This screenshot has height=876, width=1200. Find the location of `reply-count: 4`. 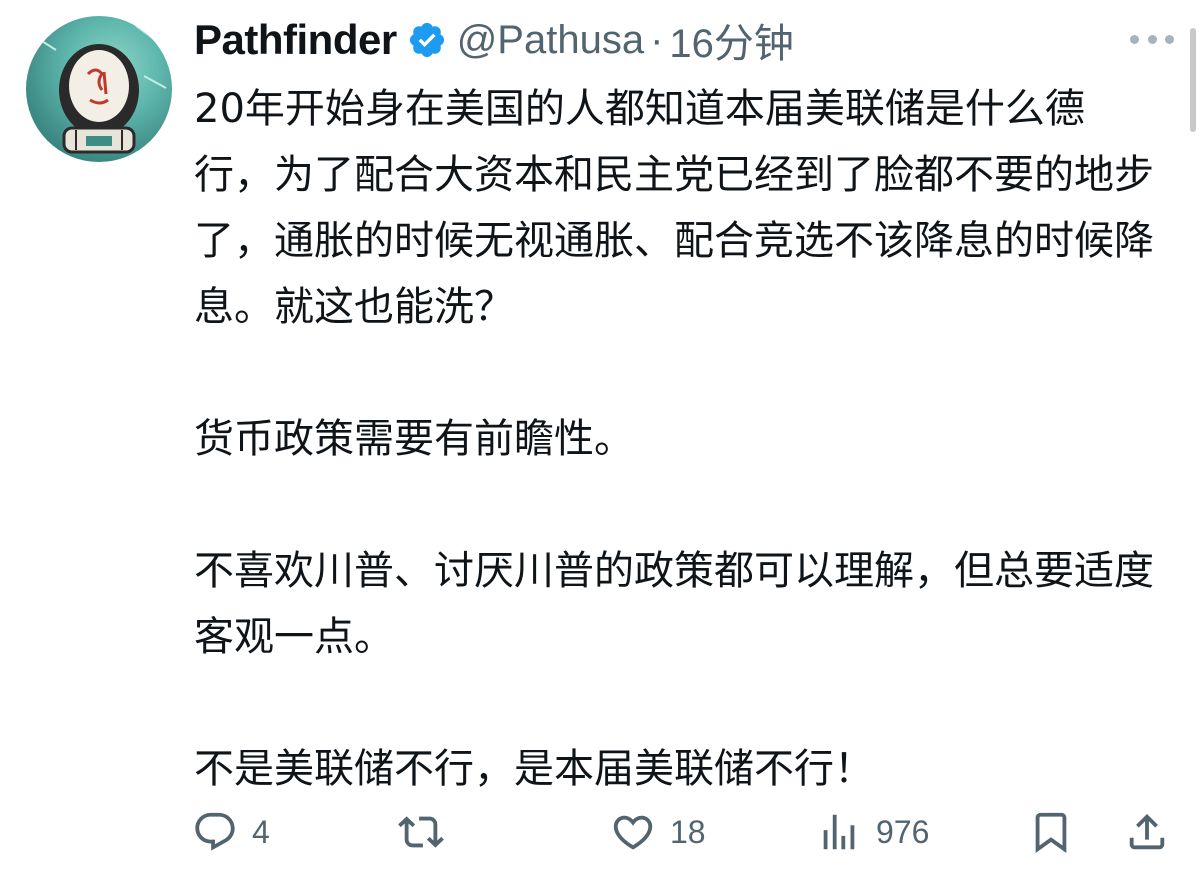

reply-count: 4 is located at coordinates (261, 831).